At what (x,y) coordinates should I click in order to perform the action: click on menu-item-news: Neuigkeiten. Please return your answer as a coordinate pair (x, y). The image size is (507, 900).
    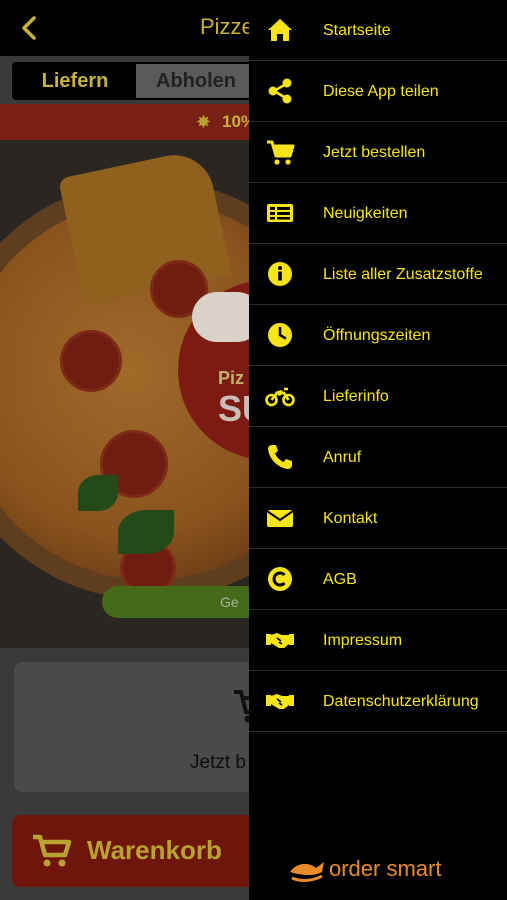
    Looking at the image, I should click on (378, 213).